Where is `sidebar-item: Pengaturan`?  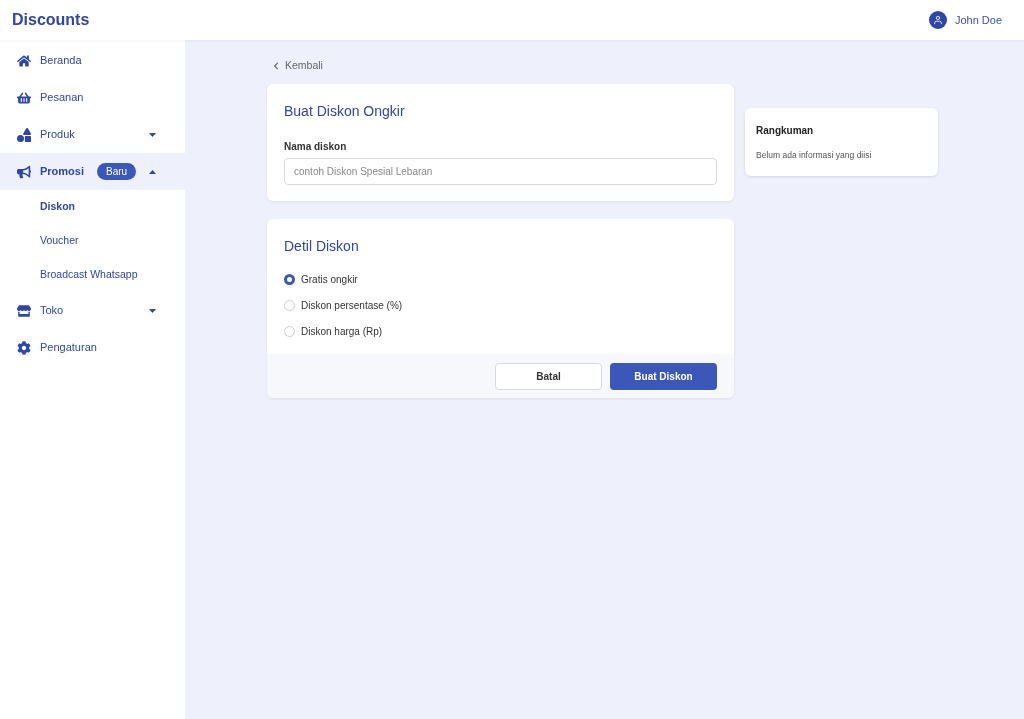
sidebar-item: Pengaturan is located at coordinates (92, 347).